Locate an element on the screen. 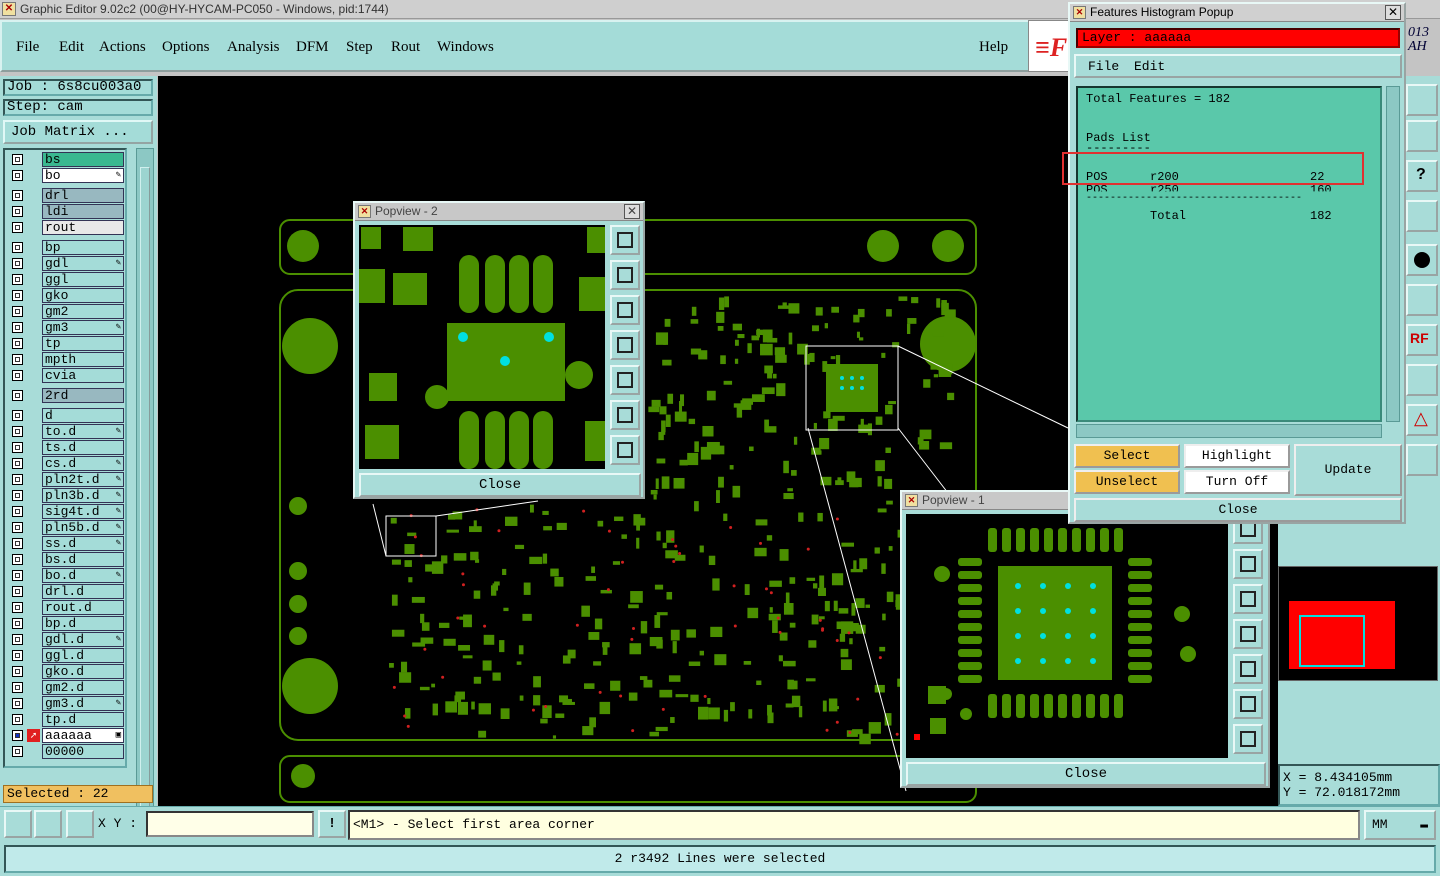 The image size is (1440, 876). layer-name: cs.d ✎ is located at coordinates (83, 463).